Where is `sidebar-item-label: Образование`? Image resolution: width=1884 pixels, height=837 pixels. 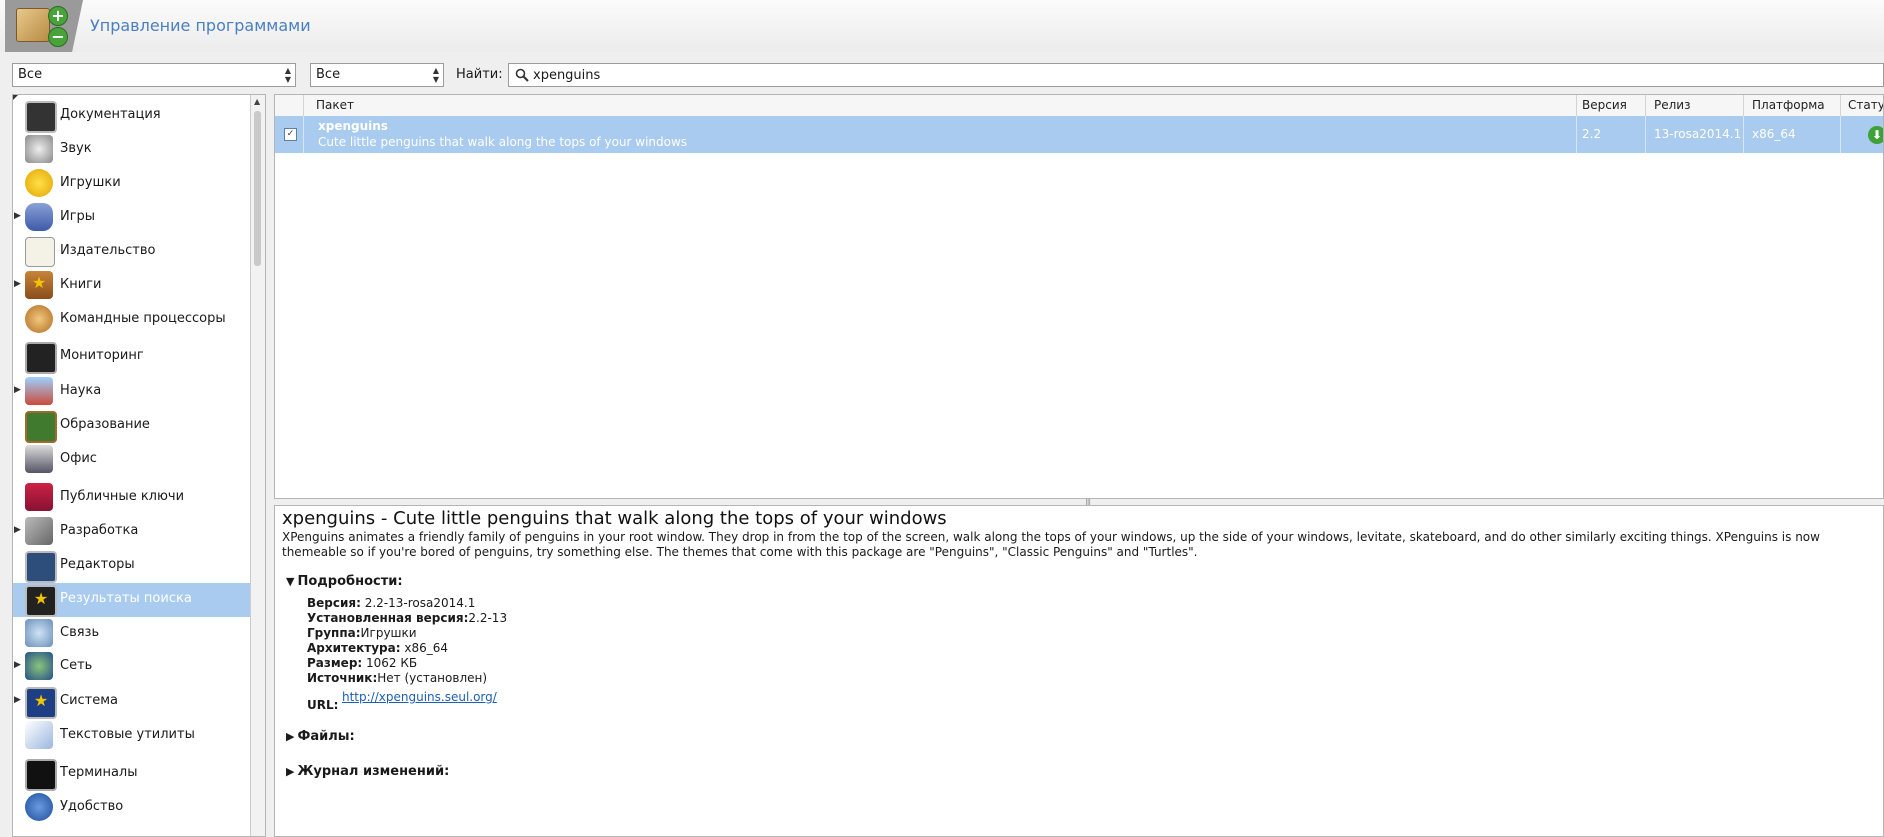
sidebar-item-label: Образование is located at coordinates (105, 424).